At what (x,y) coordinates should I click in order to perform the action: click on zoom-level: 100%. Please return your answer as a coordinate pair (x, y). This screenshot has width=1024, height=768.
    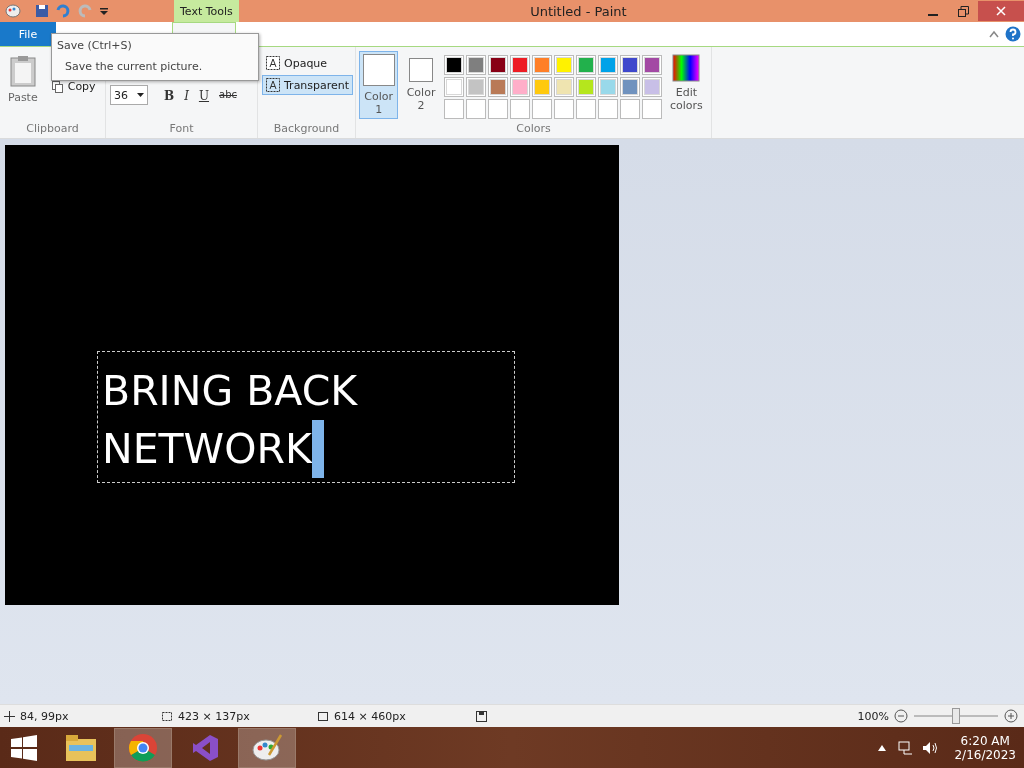
    Looking at the image, I should click on (873, 716).